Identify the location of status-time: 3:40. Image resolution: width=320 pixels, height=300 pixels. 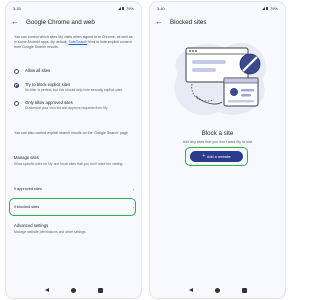
(161, 8).